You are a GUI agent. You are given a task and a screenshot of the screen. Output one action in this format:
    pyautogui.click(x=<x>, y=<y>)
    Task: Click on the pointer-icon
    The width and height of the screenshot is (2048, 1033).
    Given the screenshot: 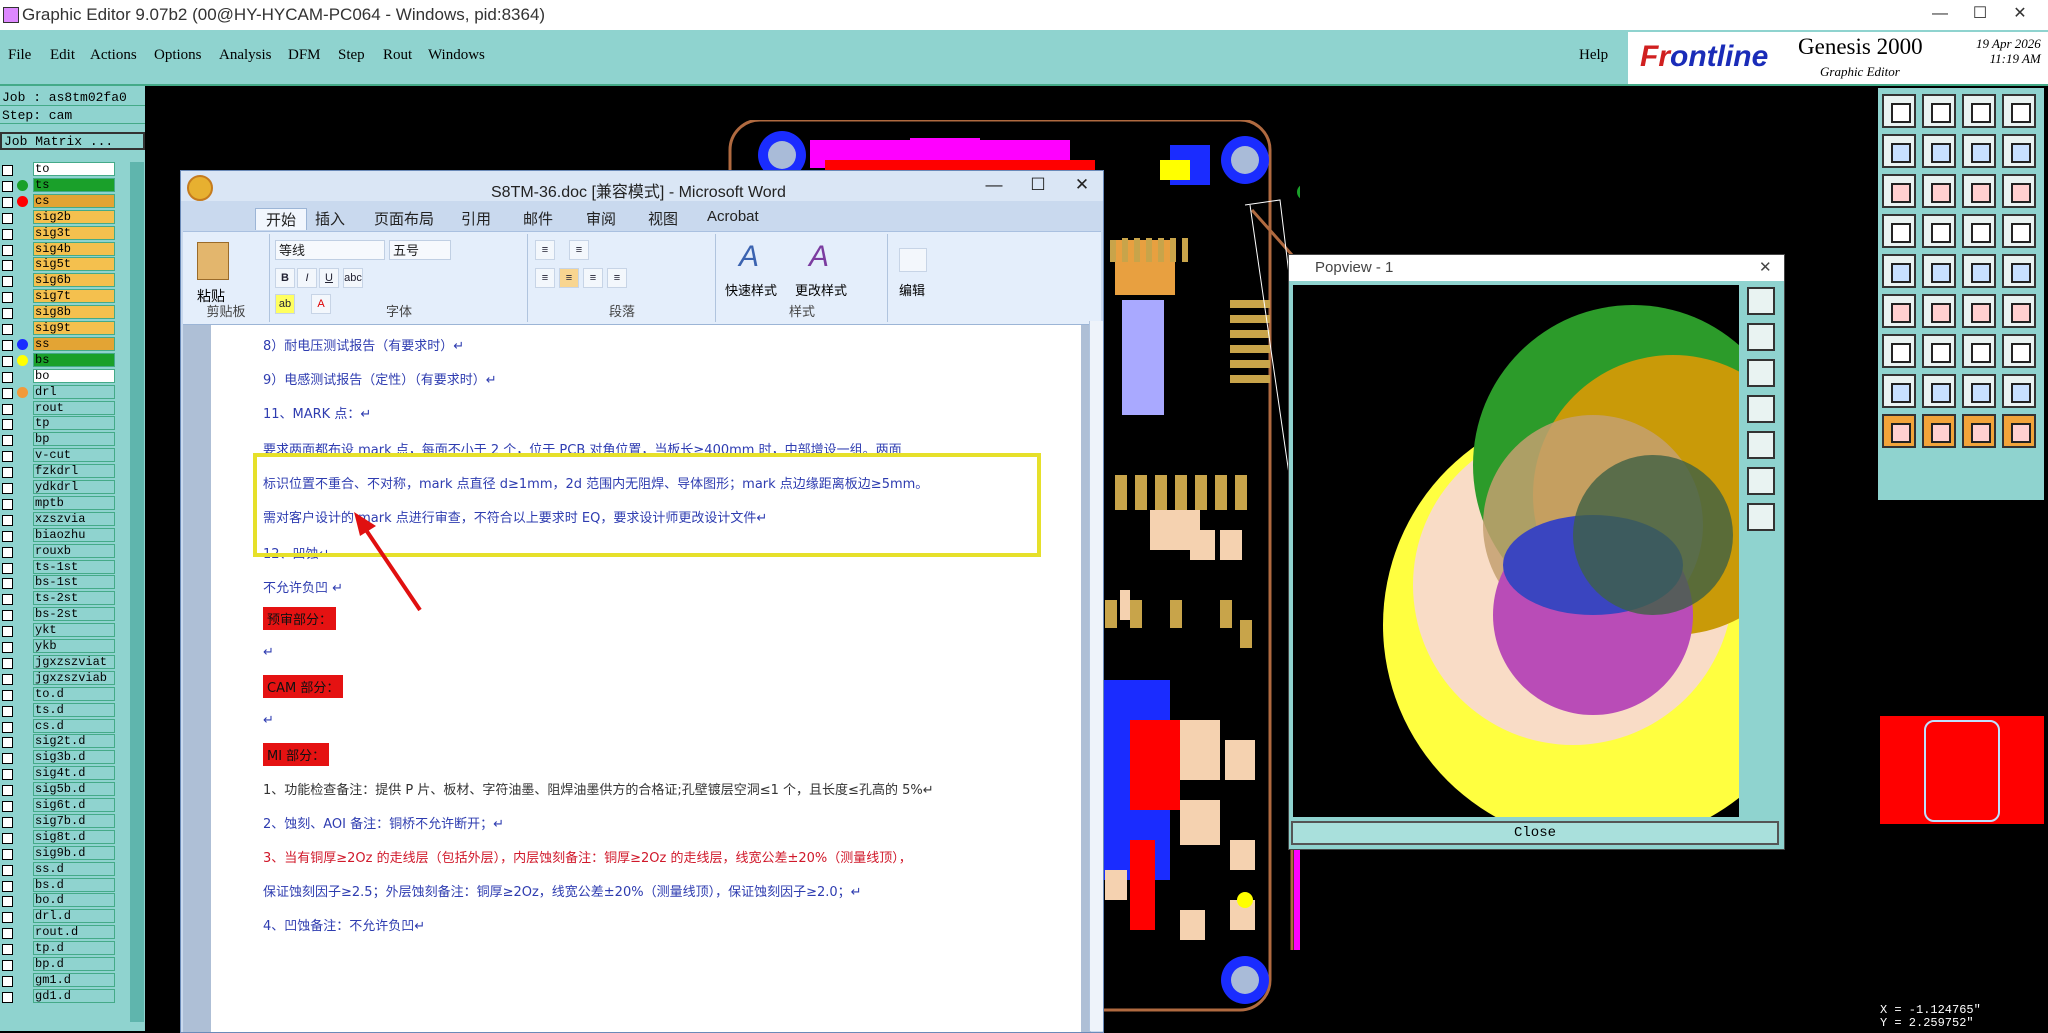 What is the action you would take?
    pyautogui.click(x=1899, y=431)
    